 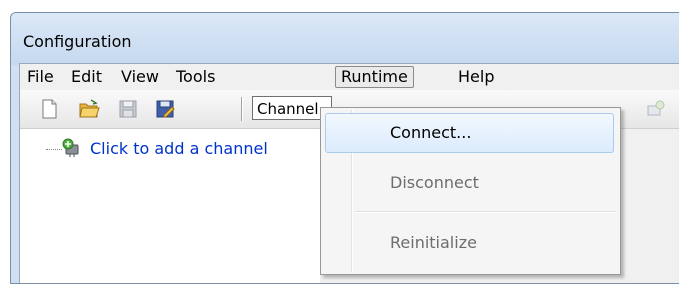 I want to click on menu-item-disconnect: Disconnect, so click(x=434, y=182).